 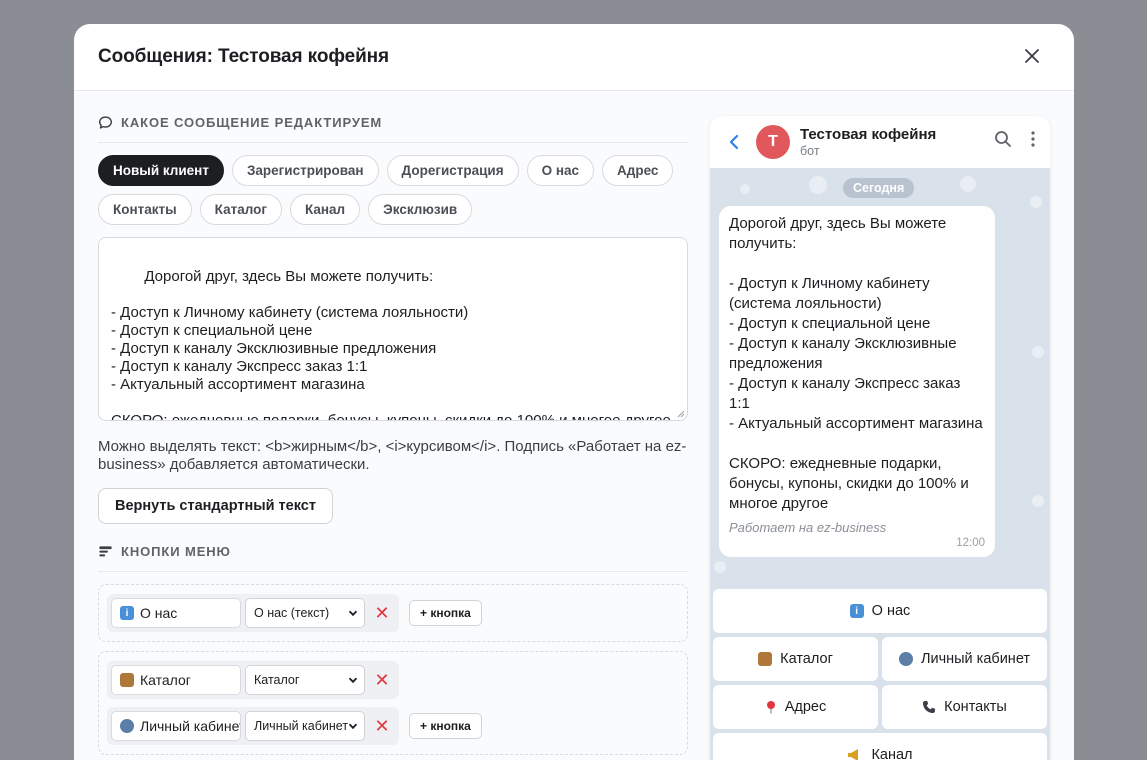 I want to click on kb-button-label: Адрес, so click(x=805, y=707).